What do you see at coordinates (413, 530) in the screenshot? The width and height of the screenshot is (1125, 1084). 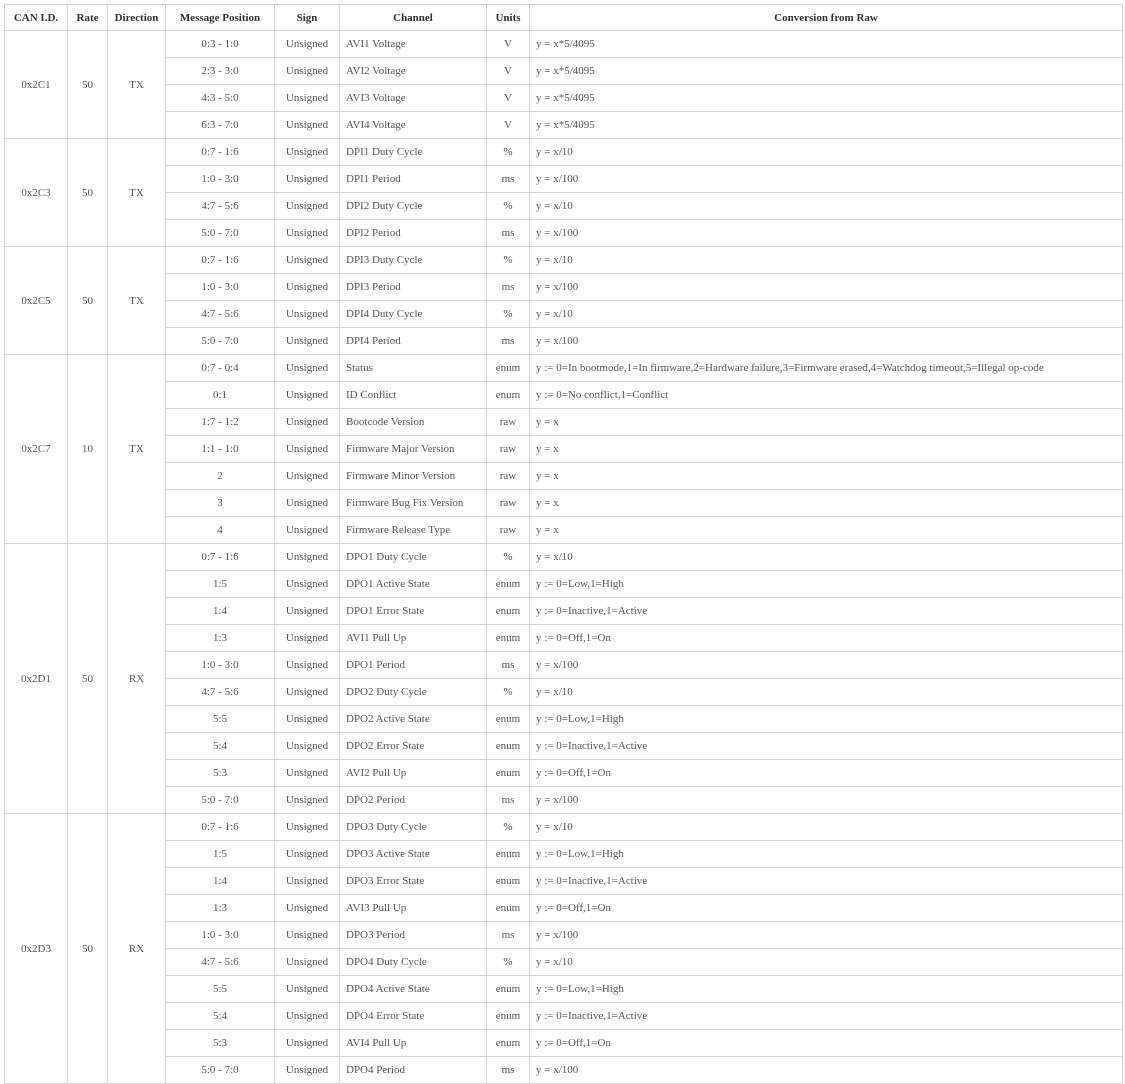 I see `channel-cell: Firmware Release Type` at bounding box center [413, 530].